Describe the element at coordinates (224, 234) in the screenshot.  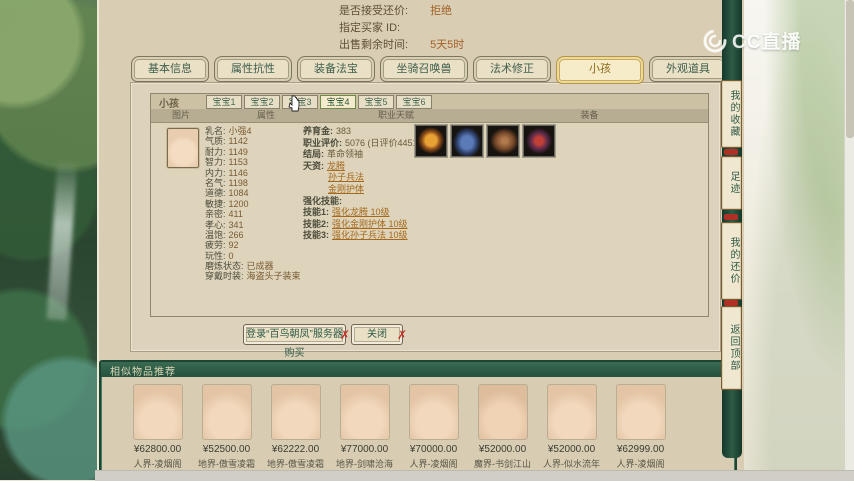
I see `stat-row: 温饱: 266` at that location.